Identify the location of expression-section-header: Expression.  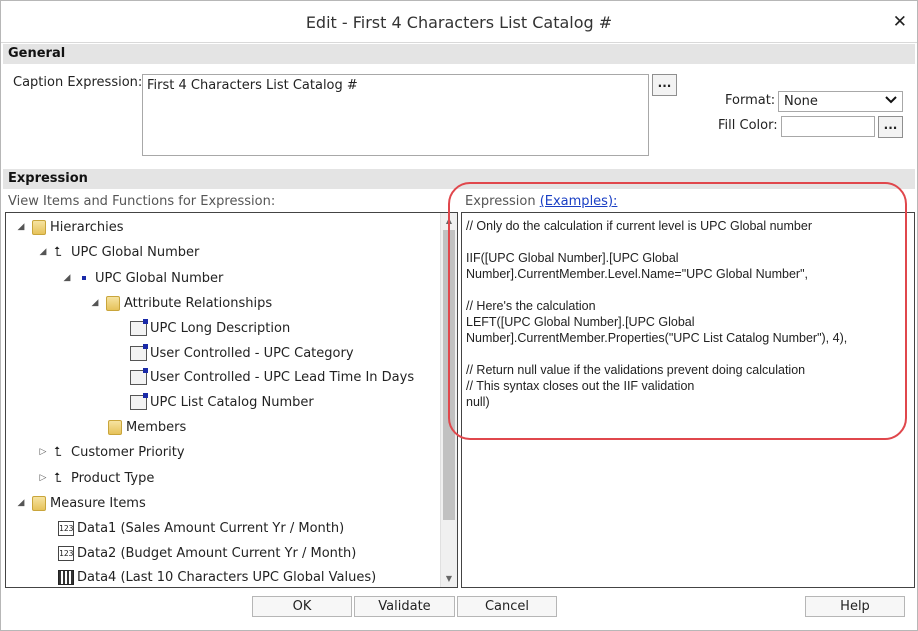
(459, 179).